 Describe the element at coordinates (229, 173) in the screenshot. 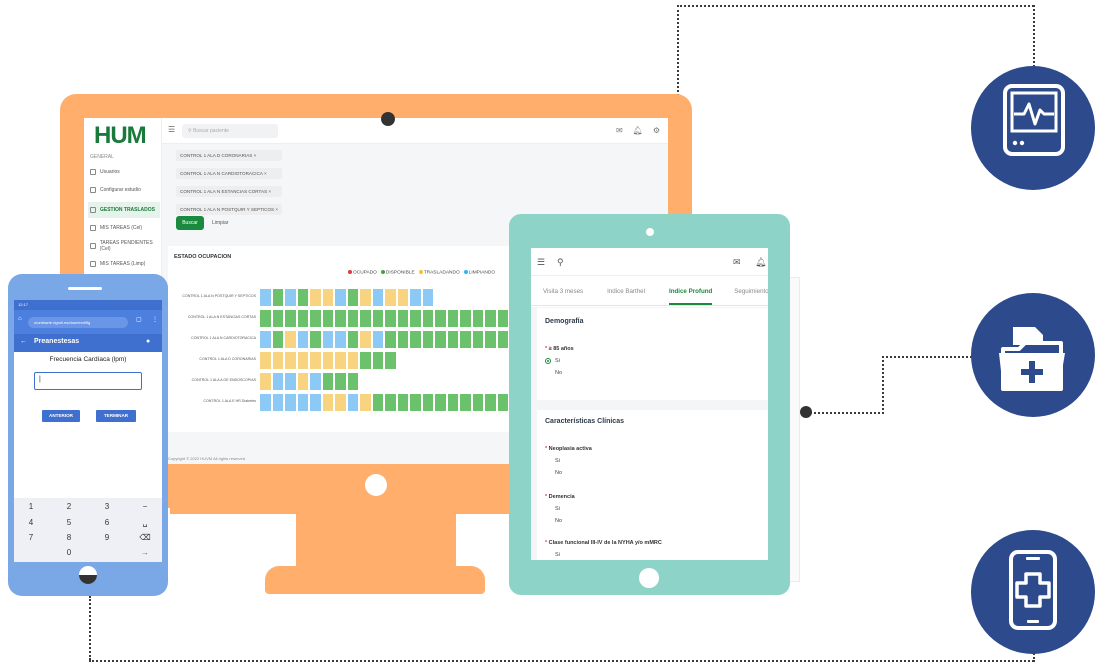

I see `filter-tag: CONTROL 1 ALA N CARDIOTORACICA ×` at that location.